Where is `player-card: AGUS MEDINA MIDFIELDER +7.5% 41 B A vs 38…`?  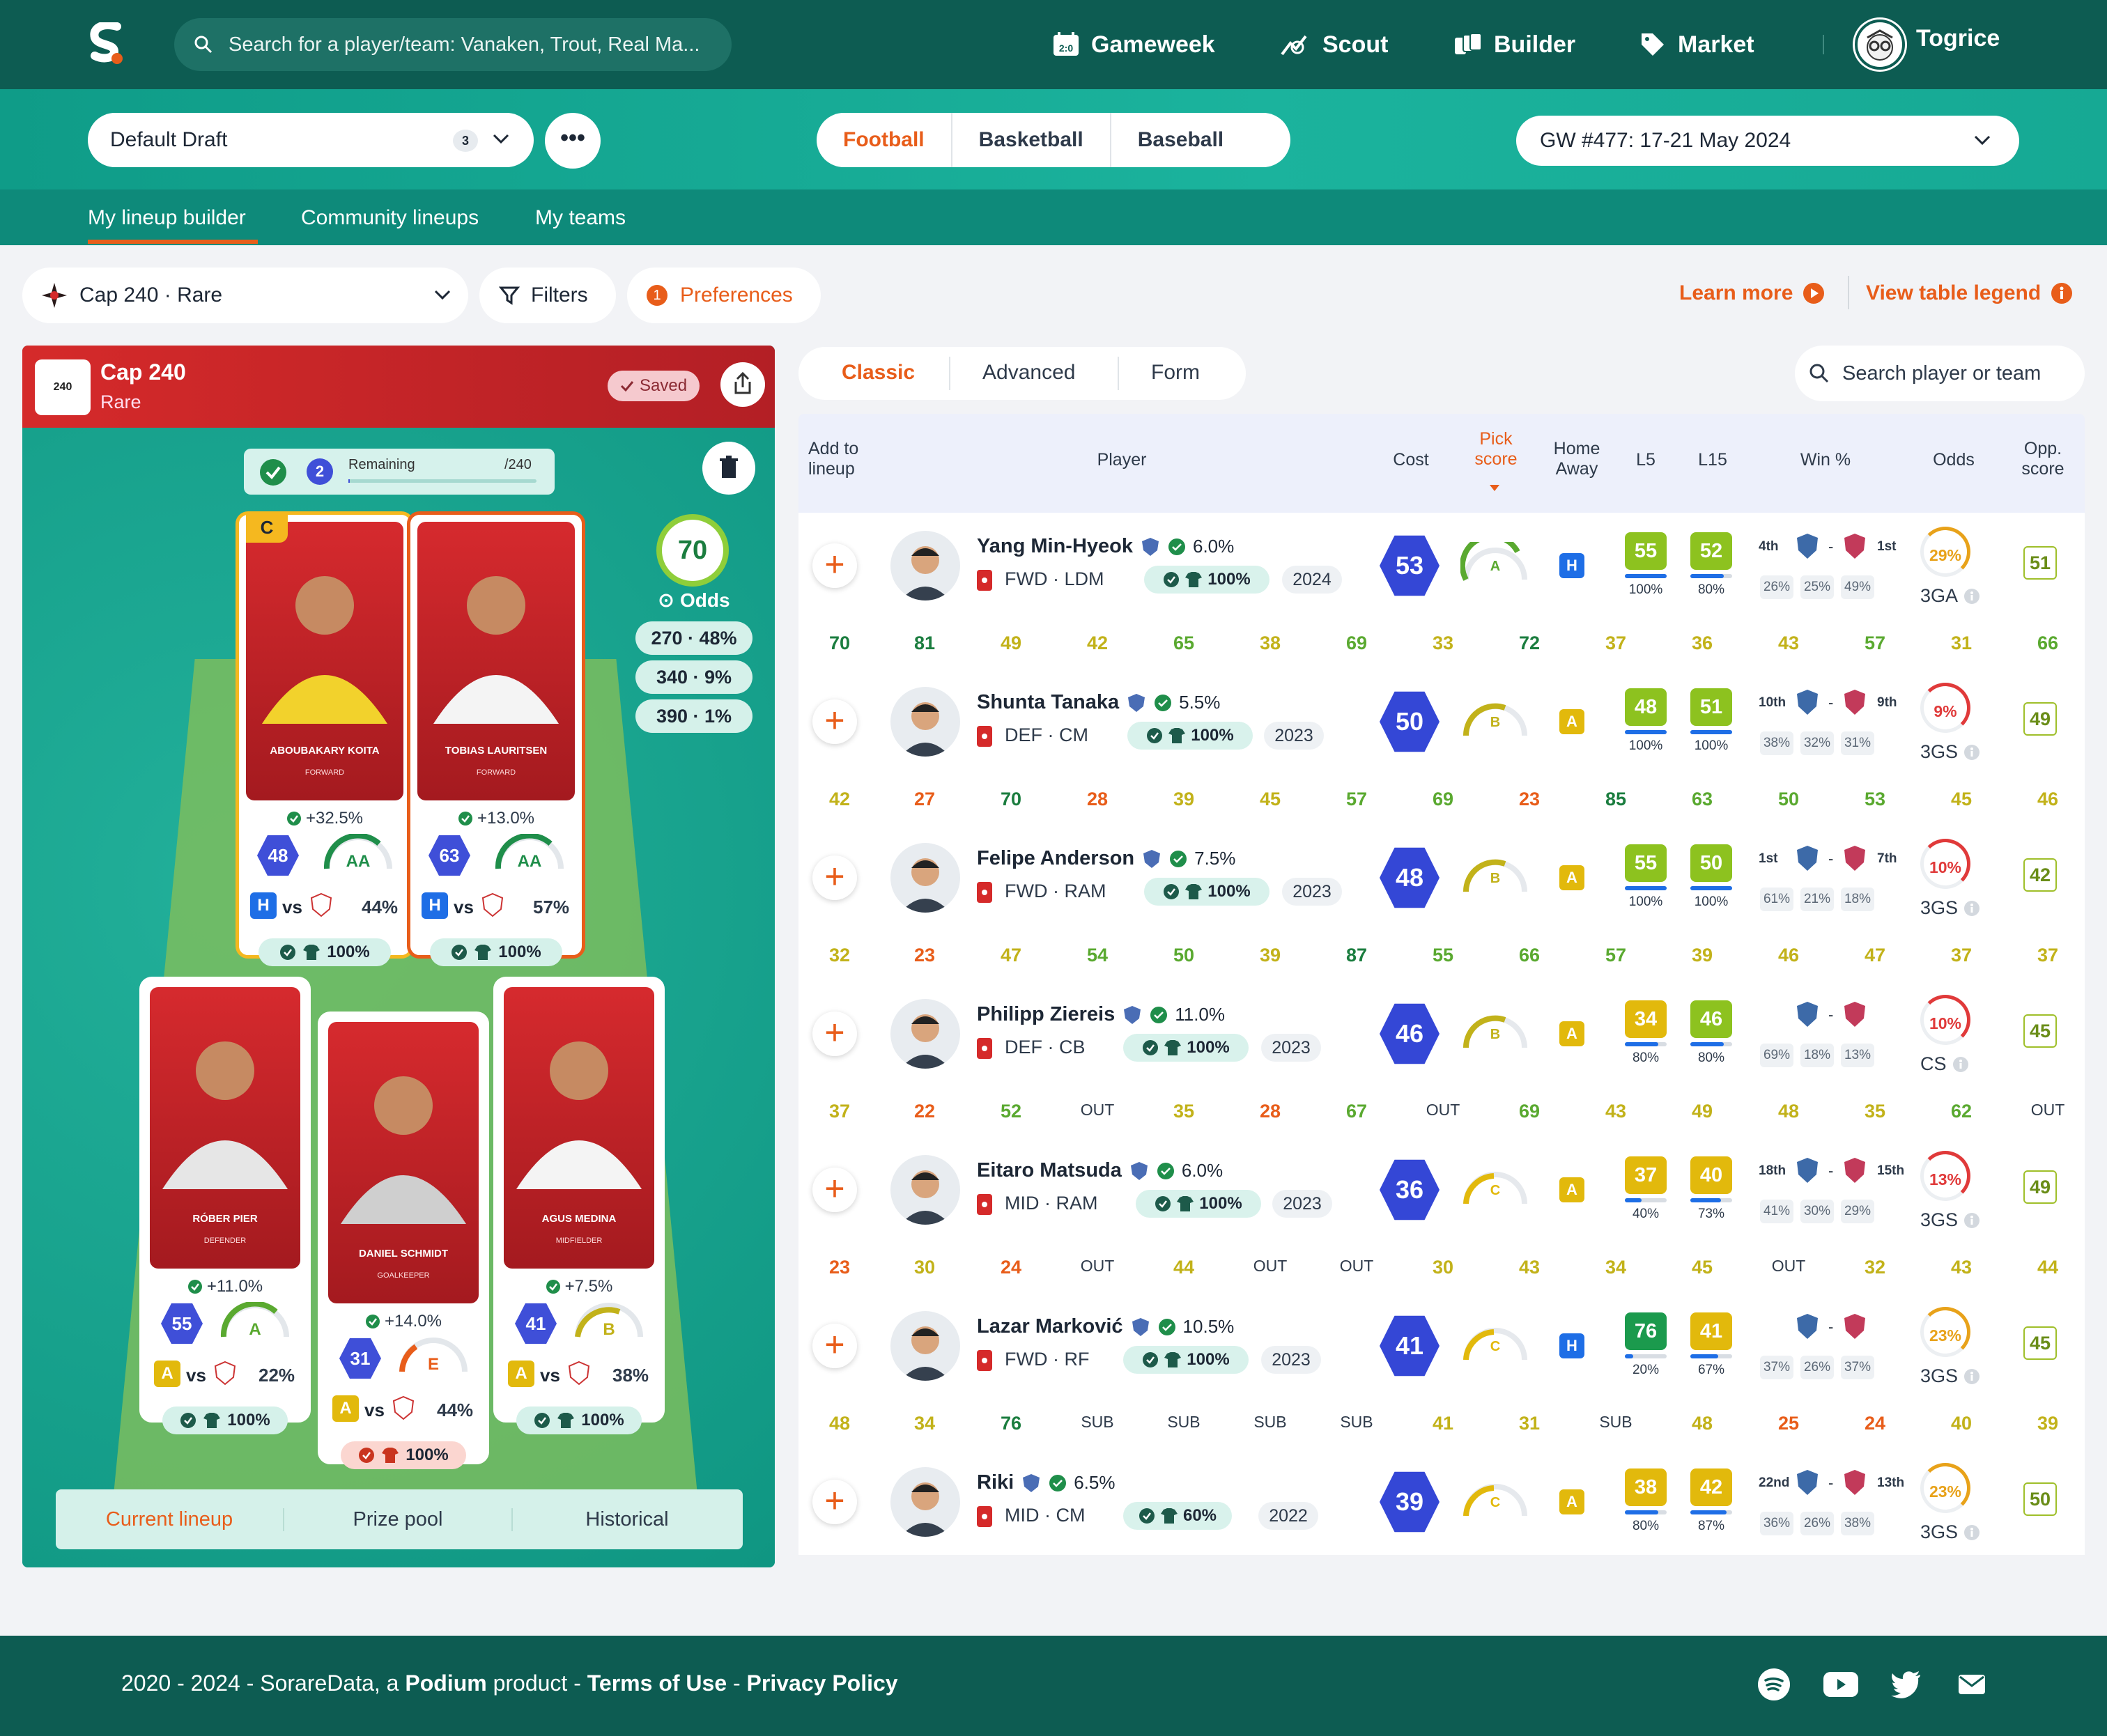
player-card: AGUS MEDINA MIDFIELDER +7.5% 41 B A vs 38… is located at coordinates (579, 1205).